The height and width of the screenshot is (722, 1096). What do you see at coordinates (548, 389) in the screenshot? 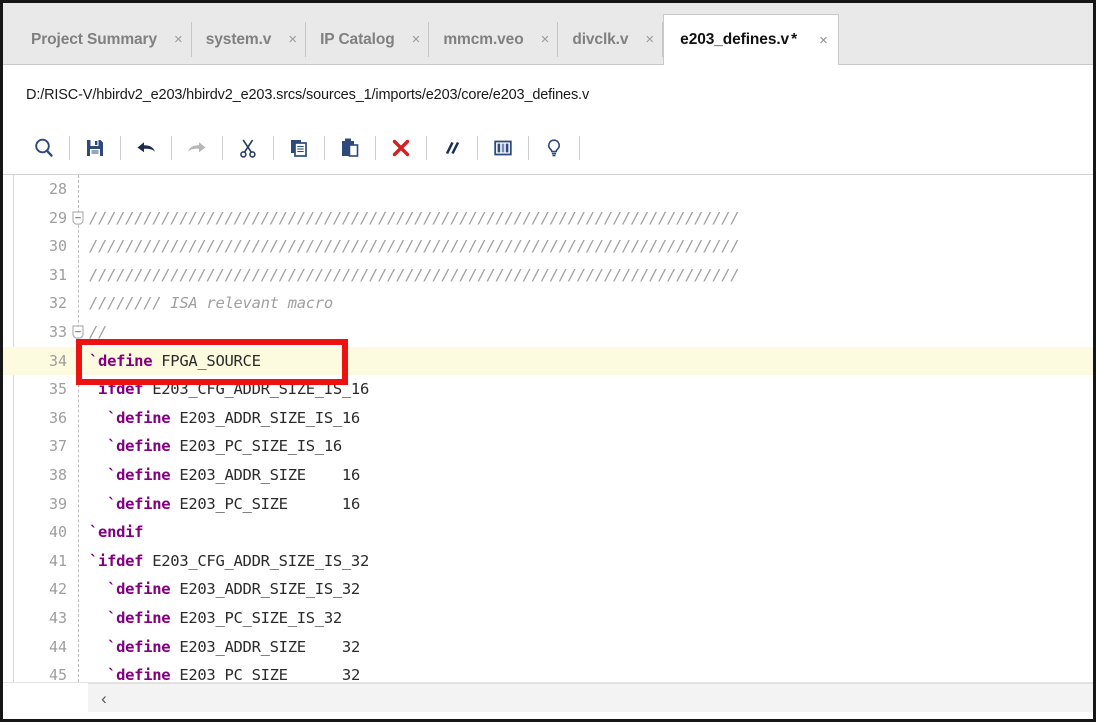
I see `code-line: 35 `ifdef E203_CFG_ADDR_SIZE_IS_16` at bounding box center [548, 389].